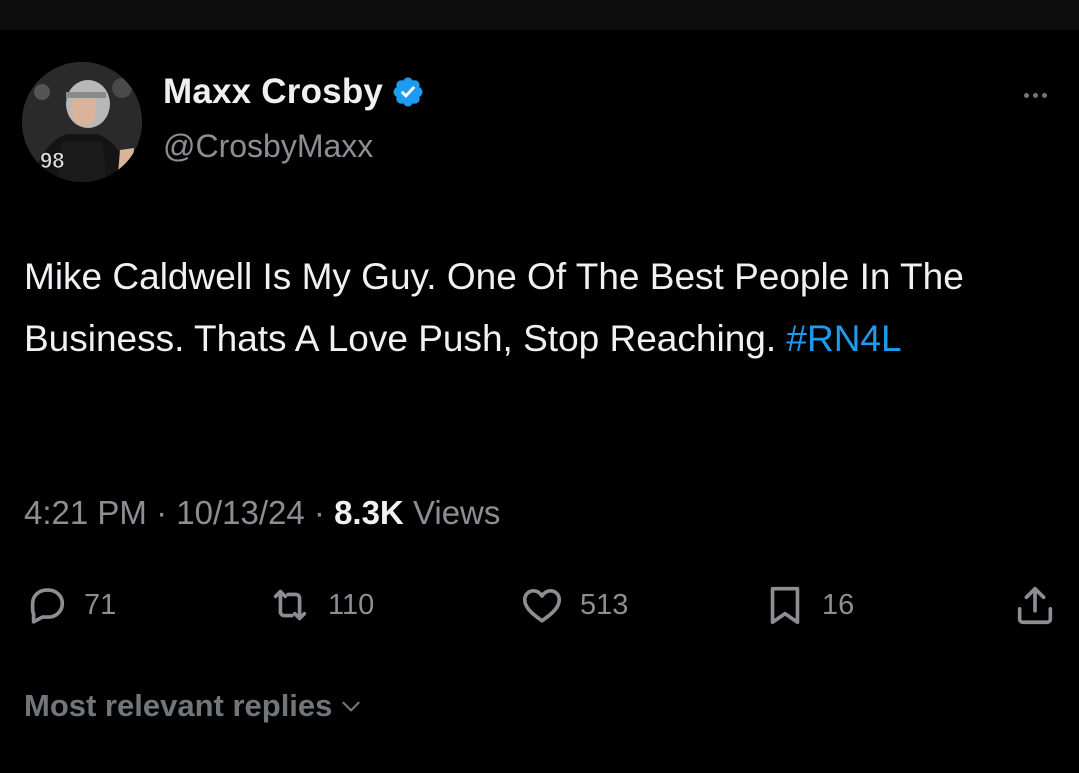 The image size is (1079, 773). Describe the element at coordinates (290, 605) in the screenshot. I see `repost-icon` at that location.